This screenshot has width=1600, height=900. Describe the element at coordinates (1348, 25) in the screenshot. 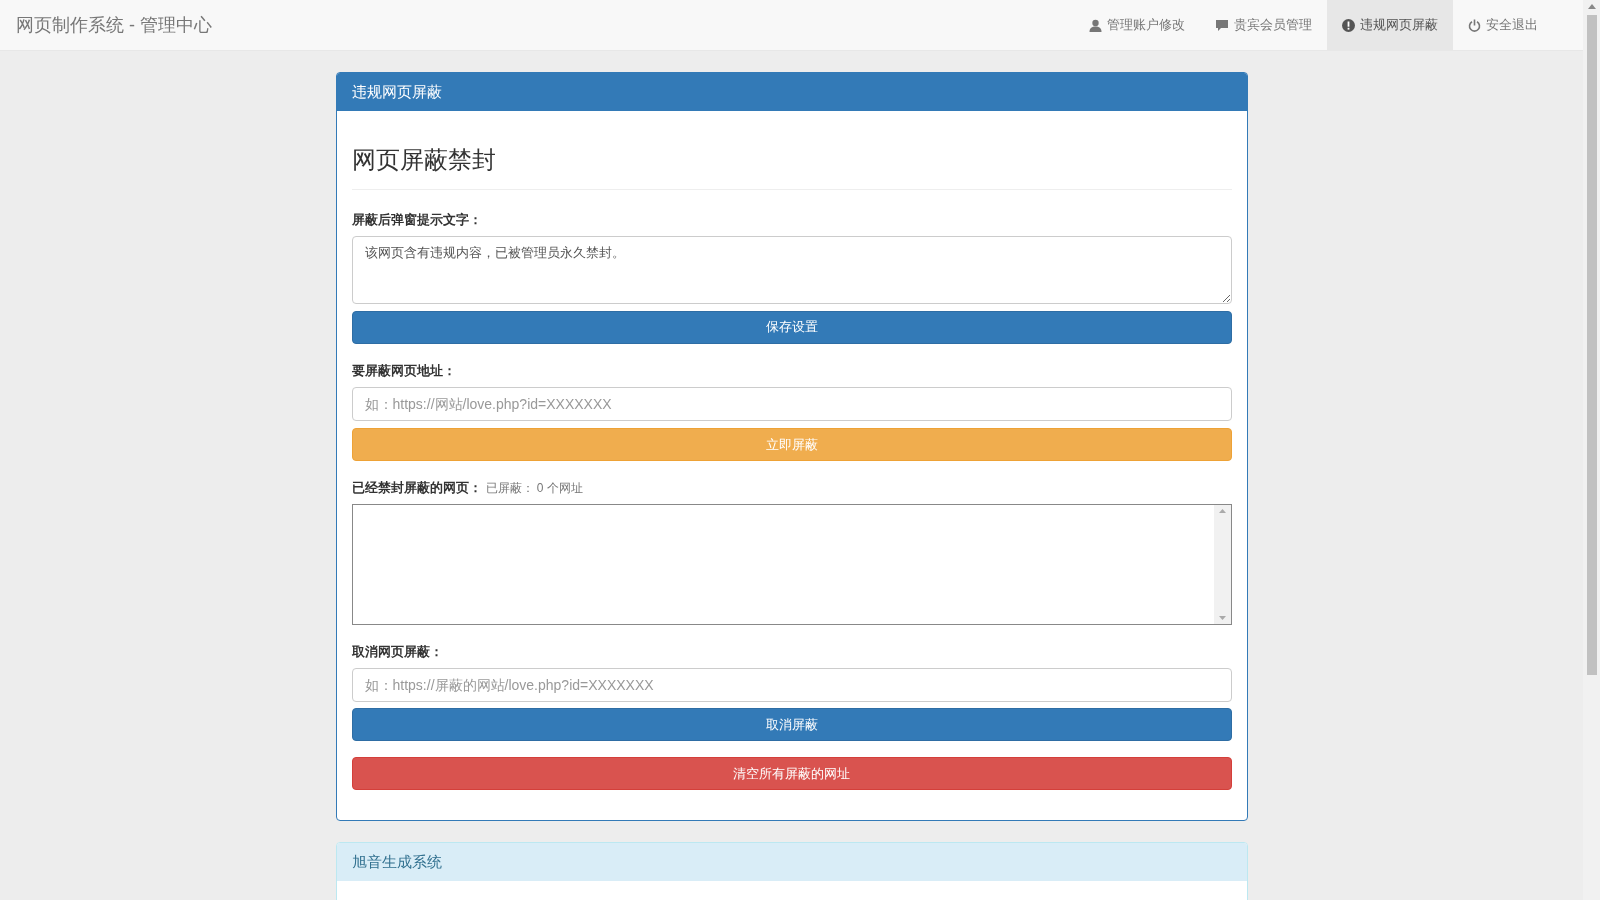

I see `exclamation-icon` at that location.